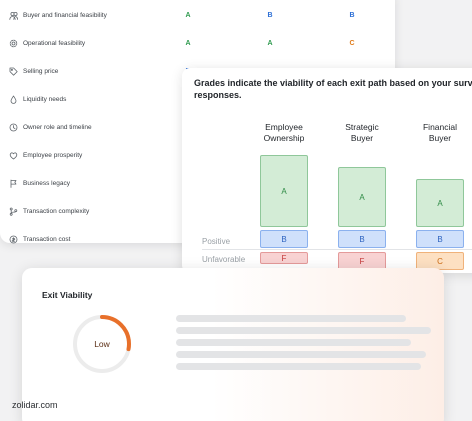 The image size is (472, 421). What do you see at coordinates (56, 211) in the screenshot?
I see `factor-label: Transaction complexity` at bounding box center [56, 211].